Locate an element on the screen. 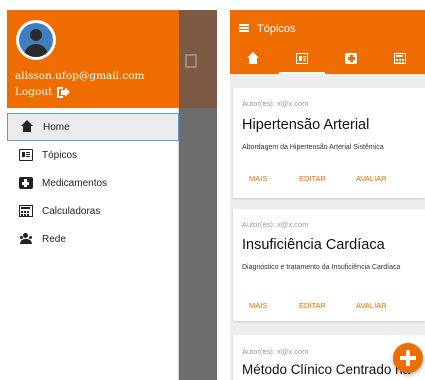 The height and width of the screenshot is (380, 425). add-topic-button is located at coordinates (408, 358).